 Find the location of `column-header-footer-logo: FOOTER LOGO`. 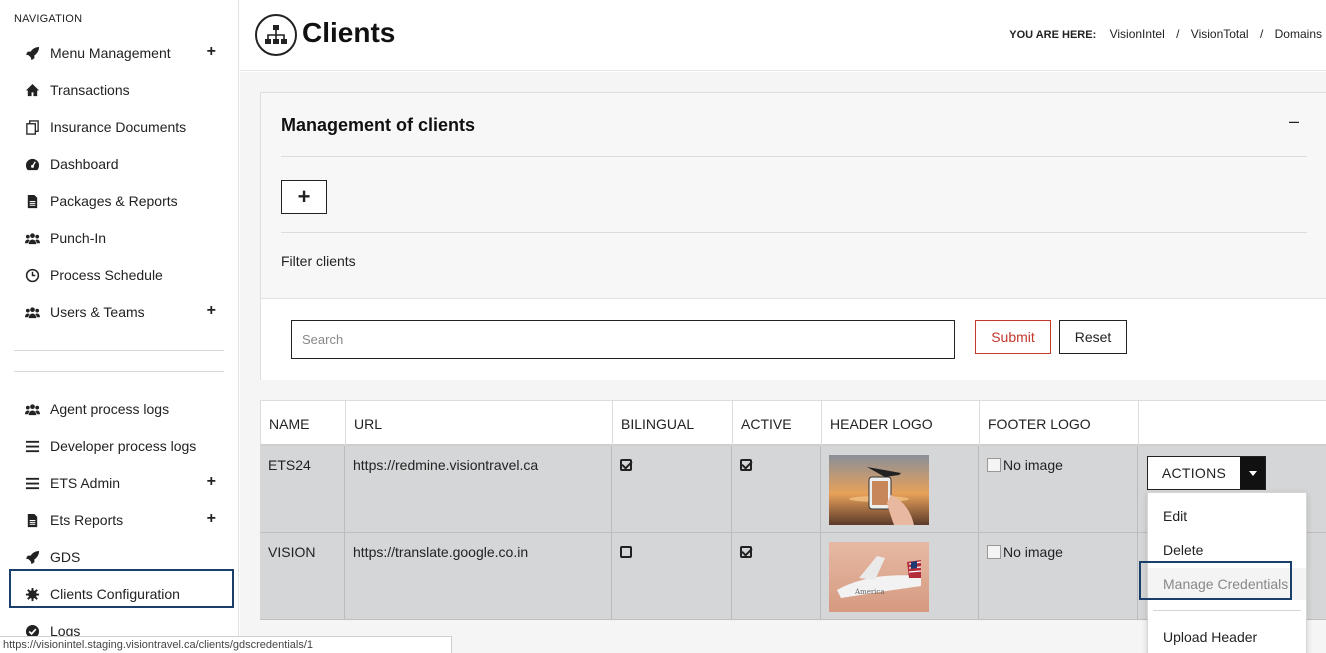

column-header-footer-logo: FOOTER LOGO is located at coordinates (1059, 424).